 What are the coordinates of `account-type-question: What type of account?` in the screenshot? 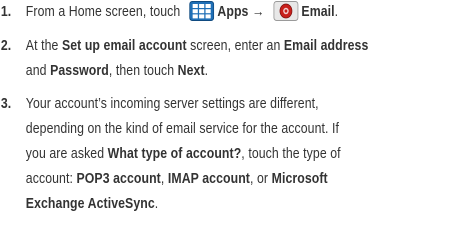 It's located at (174, 154).